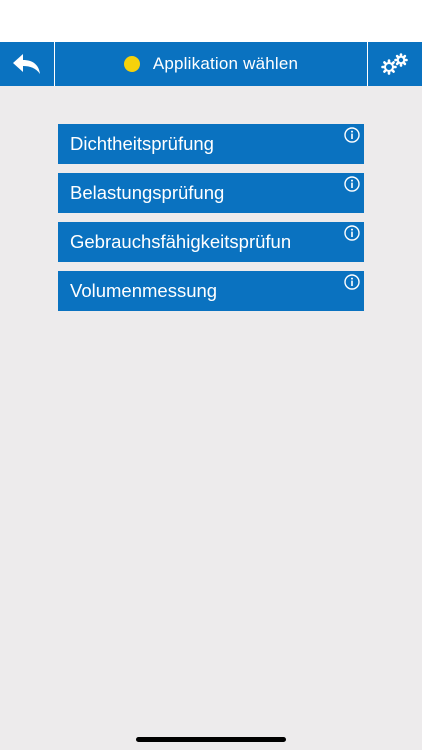 The image size is (422, 750). I want to click on header-title-area: Applikation wählen, so click(211, 64).